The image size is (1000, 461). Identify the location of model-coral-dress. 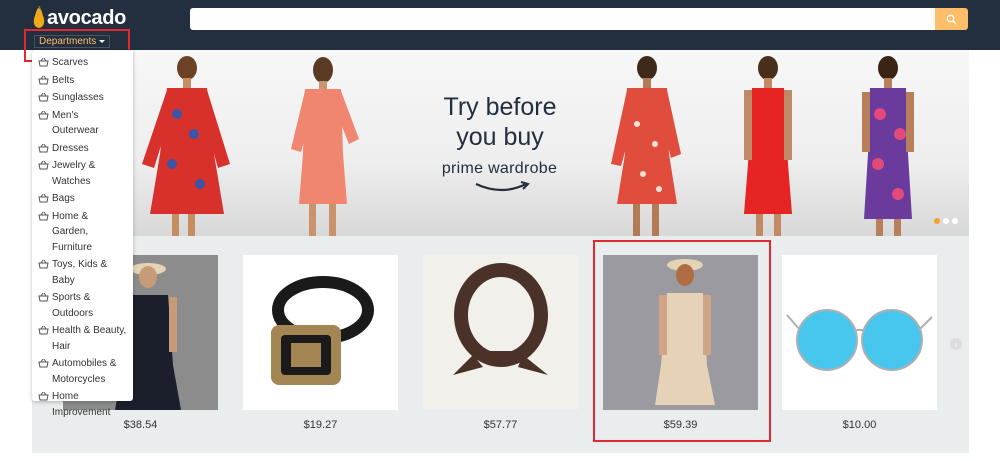
(325, 146).